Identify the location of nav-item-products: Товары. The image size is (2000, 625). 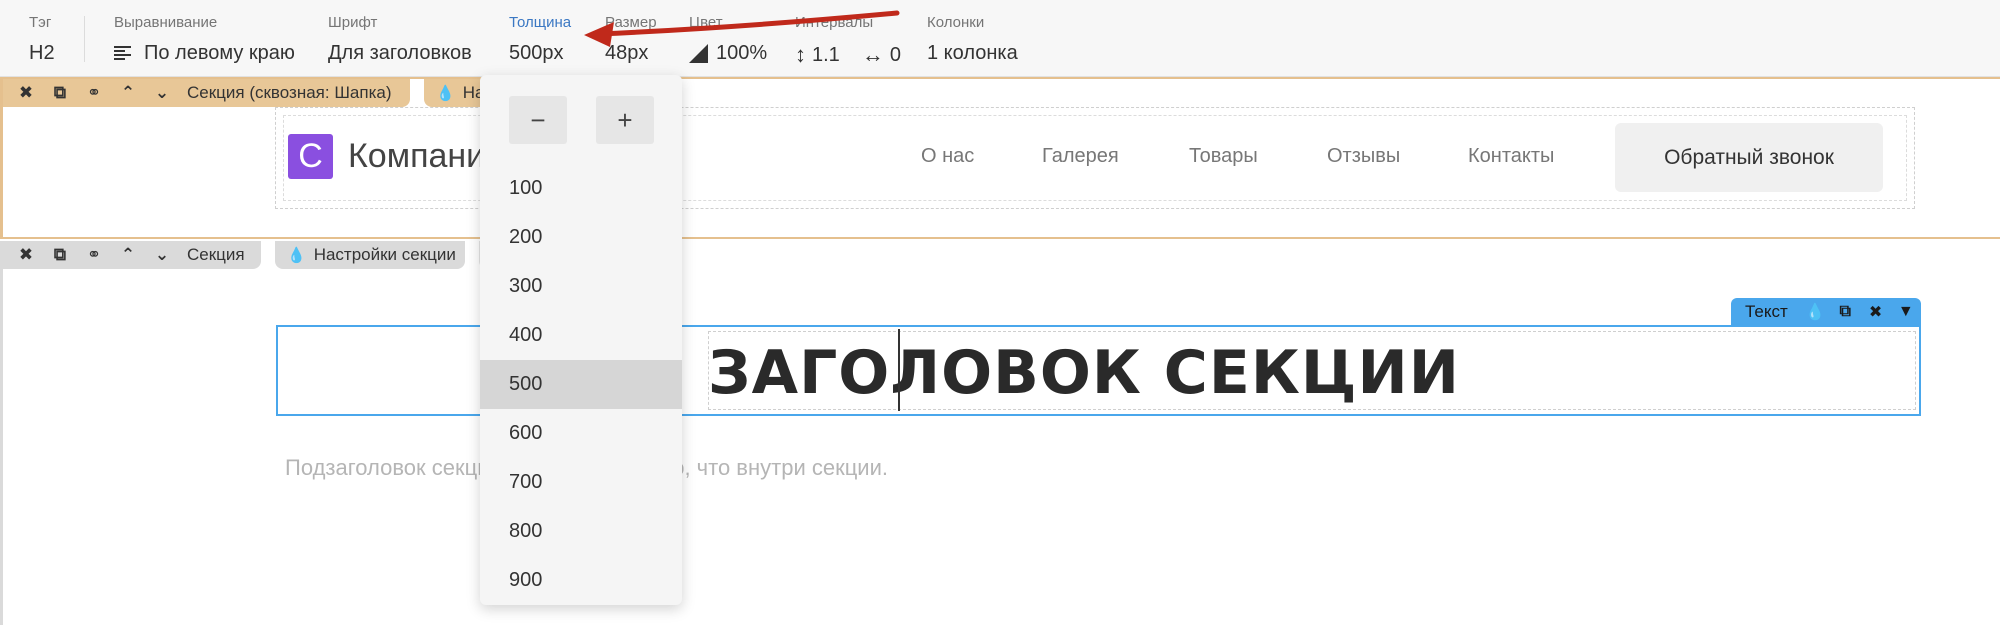
(1223, 156).